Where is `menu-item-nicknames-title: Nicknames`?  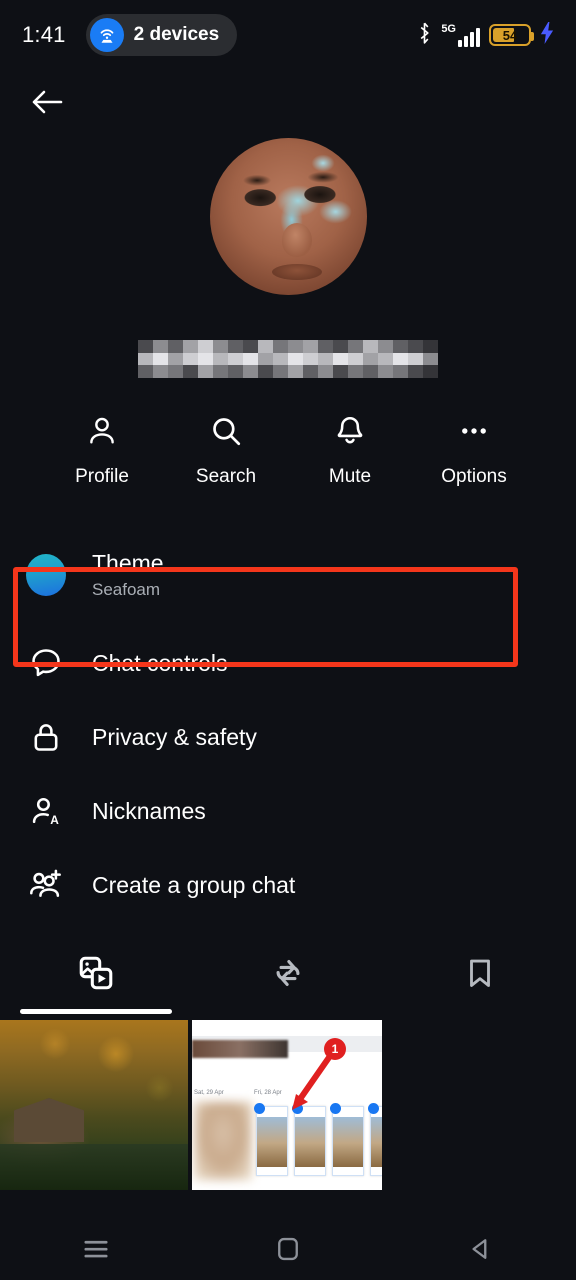 menu-item-nicknames-title: Nicknames is located at coordinates (149, 810).